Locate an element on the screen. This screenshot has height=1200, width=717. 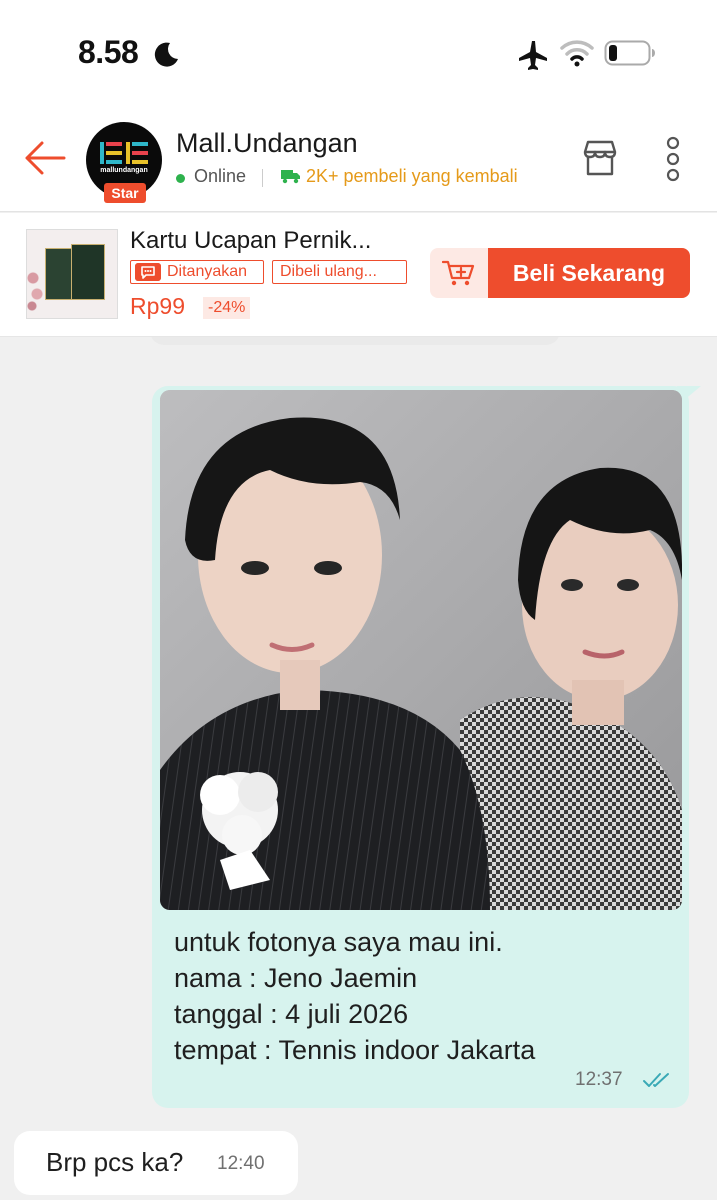
add-to-cart-button is located at coordinates (459, 273).